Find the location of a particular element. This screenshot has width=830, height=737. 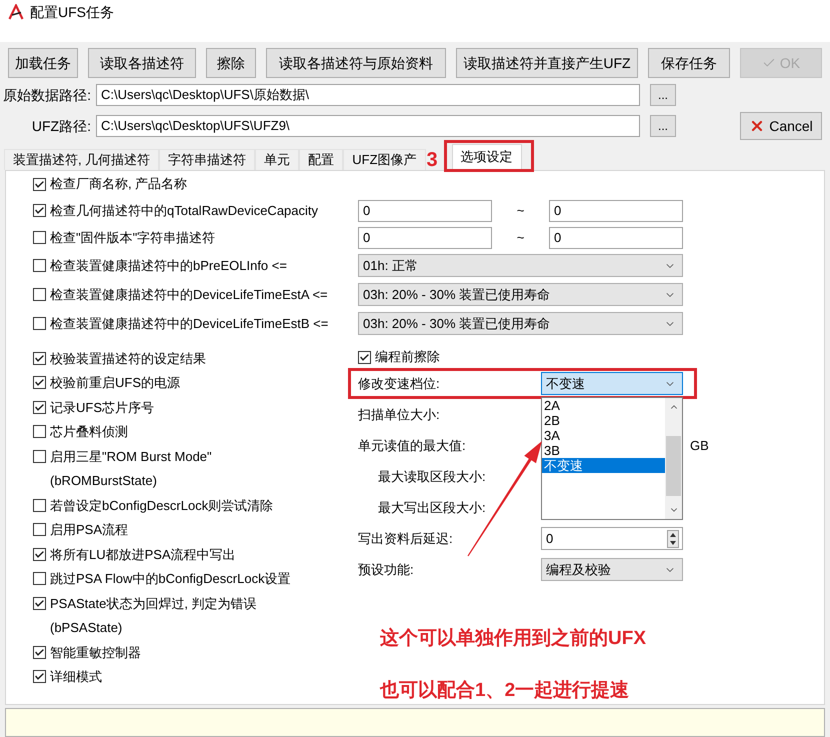

field-label: 修改变速档位: is located at coordinates (399, 383).